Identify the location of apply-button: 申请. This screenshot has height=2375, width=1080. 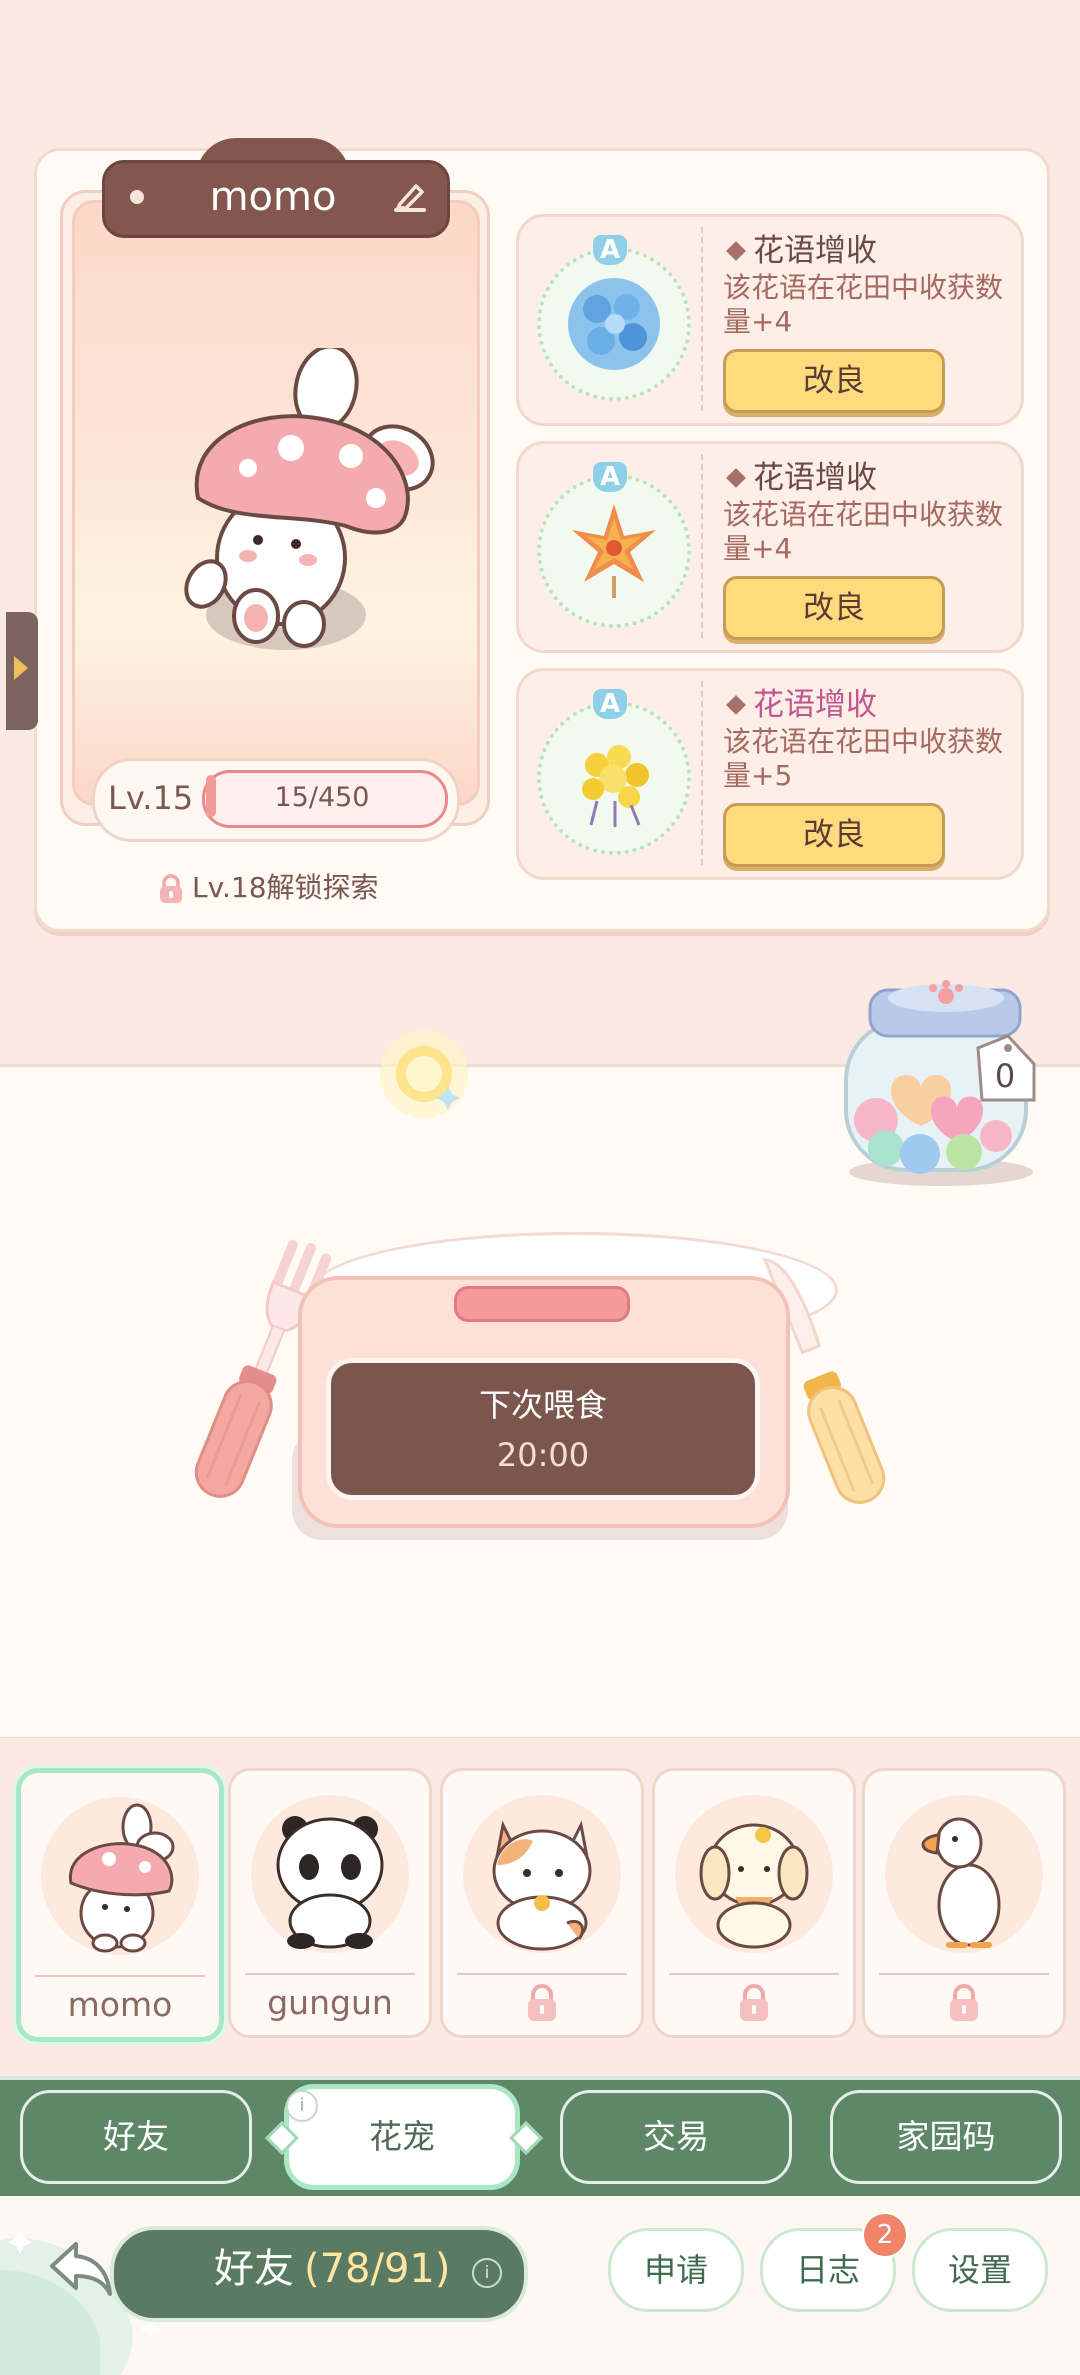
(676, 2270).